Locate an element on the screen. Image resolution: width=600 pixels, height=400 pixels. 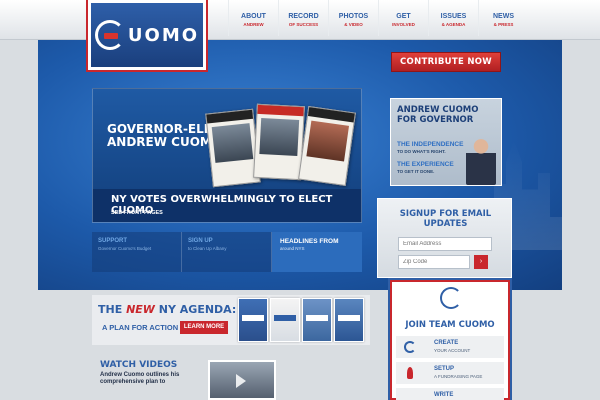
cuomo-logo: UOMO is located at coordinates (147, 36).